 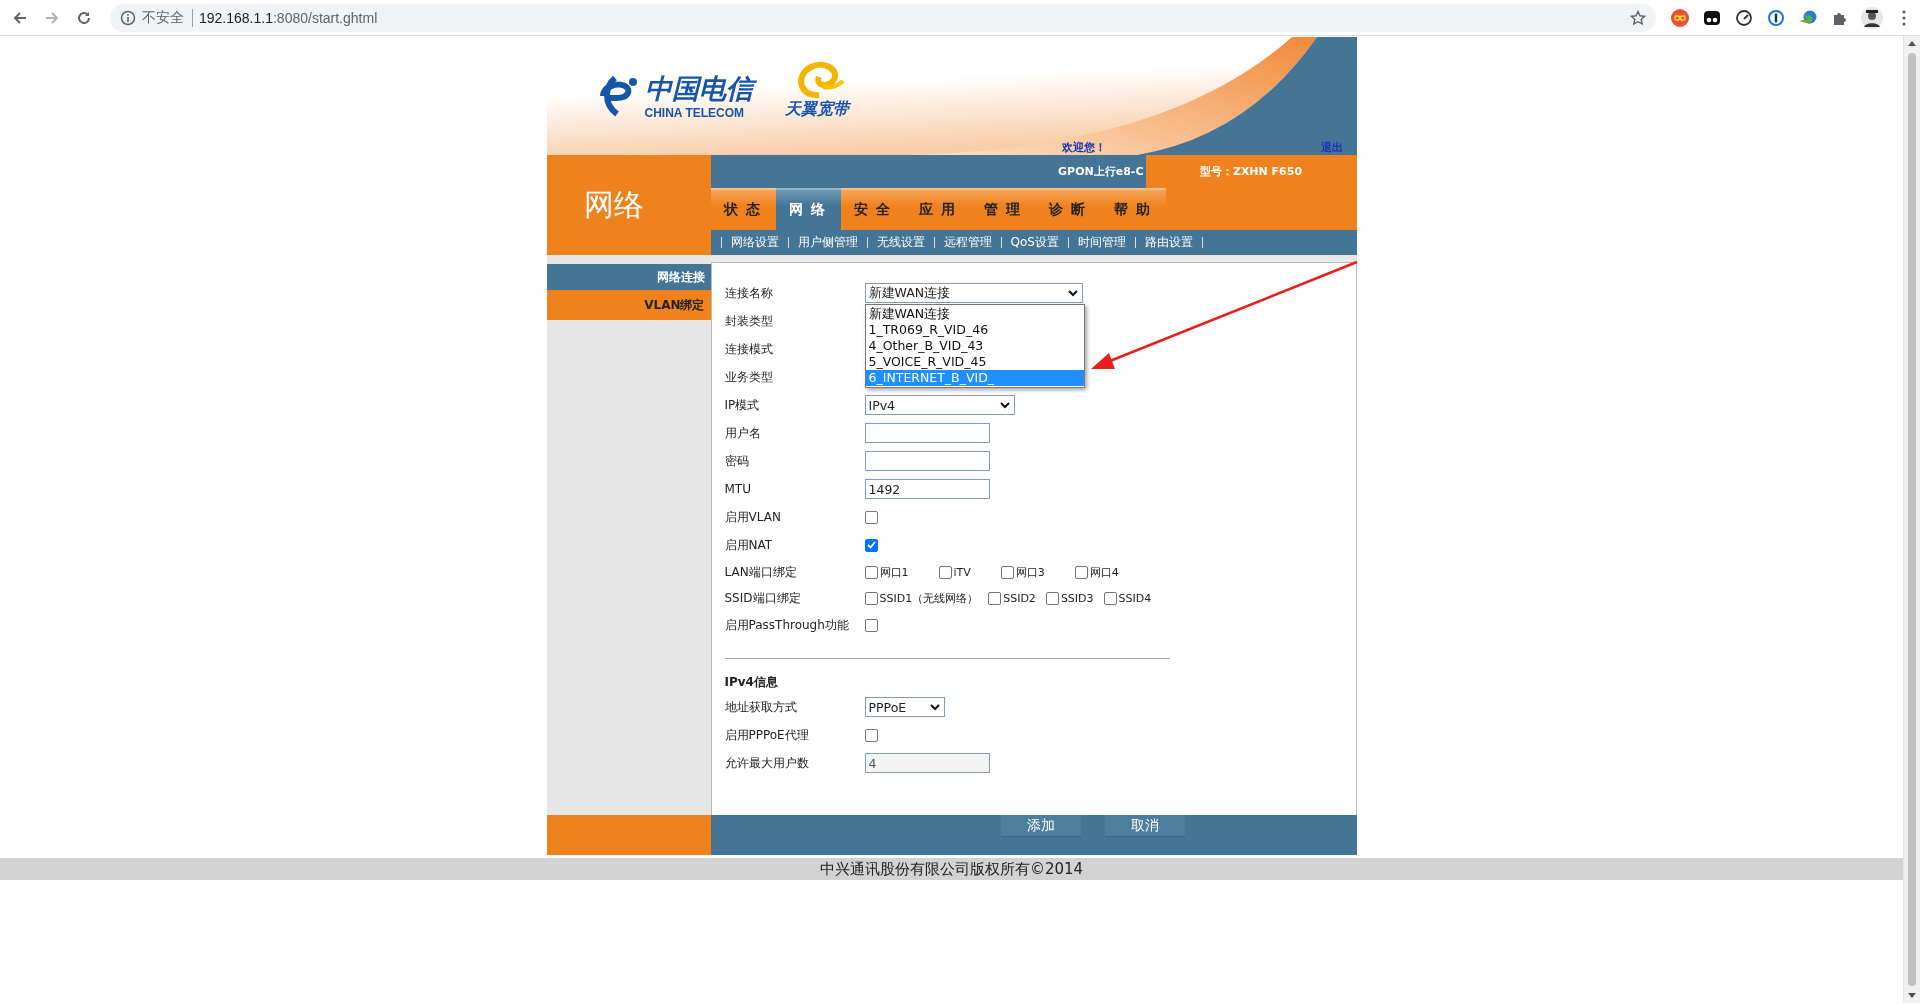 What do you see at coordinates (1104, 572) in the screenshot?
I see `checkbox-label: 网口4` at bounding box center [1104, 572].